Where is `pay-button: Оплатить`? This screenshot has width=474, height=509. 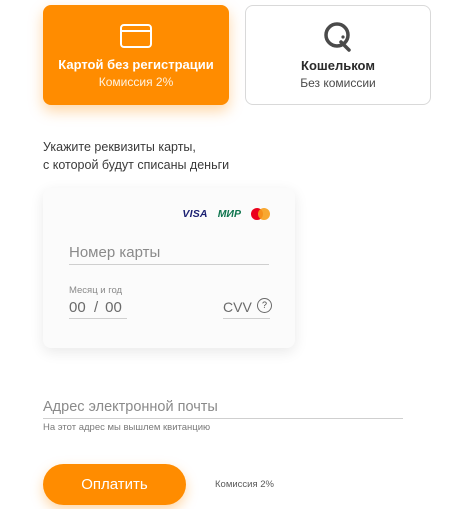
pay-button: Оплатить is located at coordinates (114, 484).